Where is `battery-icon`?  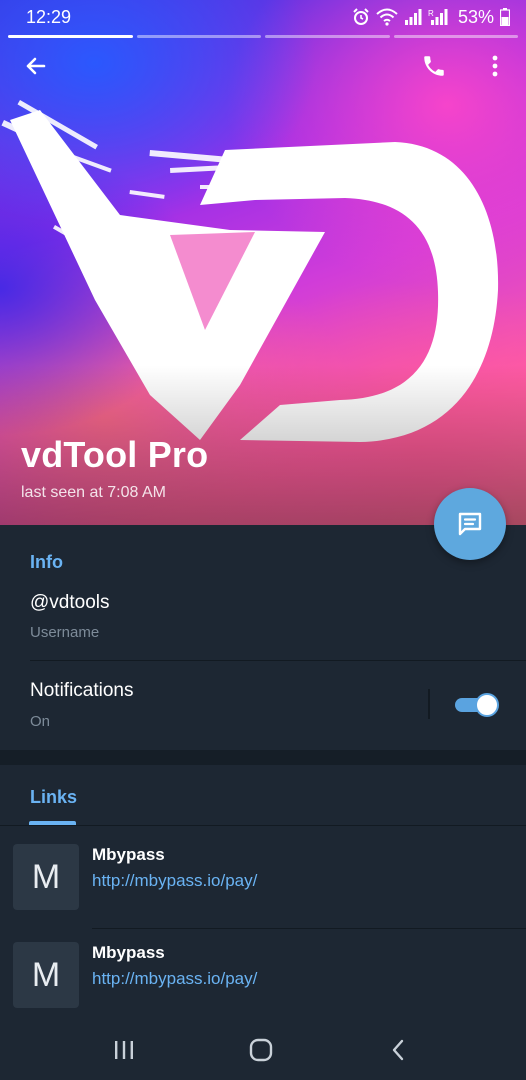 battery-icon is located at coordinates (505, 17).